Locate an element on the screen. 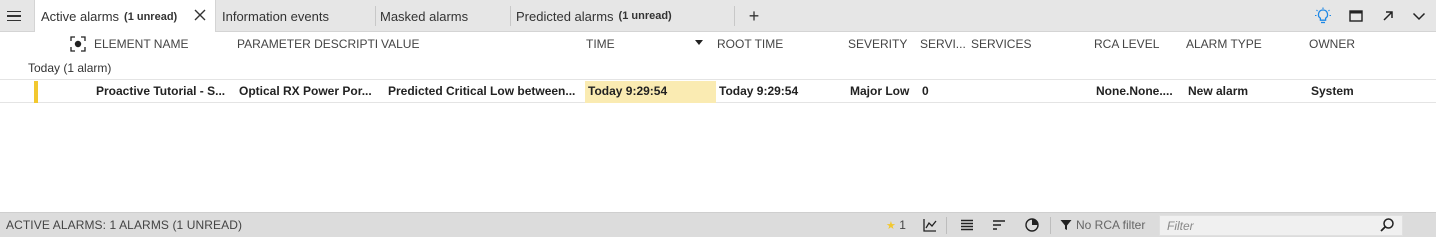  close-tab-icon is located at coordinates (200, 16).